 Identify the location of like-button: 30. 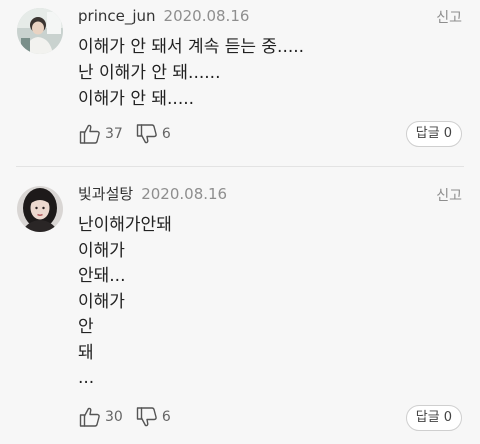
(100, 417).